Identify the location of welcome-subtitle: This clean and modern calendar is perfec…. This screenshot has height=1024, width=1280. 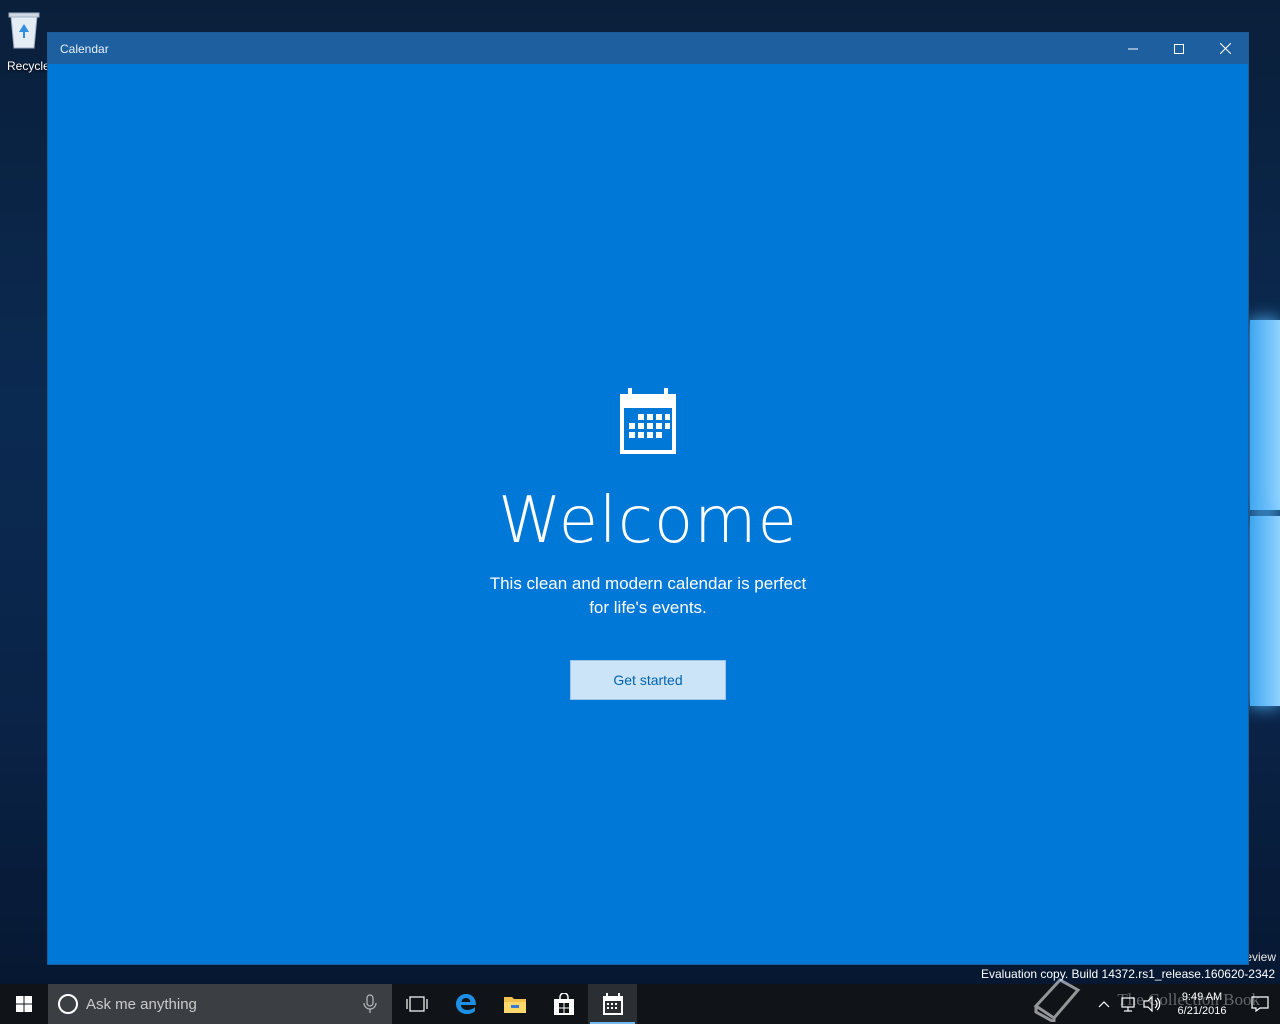
(648, 596).